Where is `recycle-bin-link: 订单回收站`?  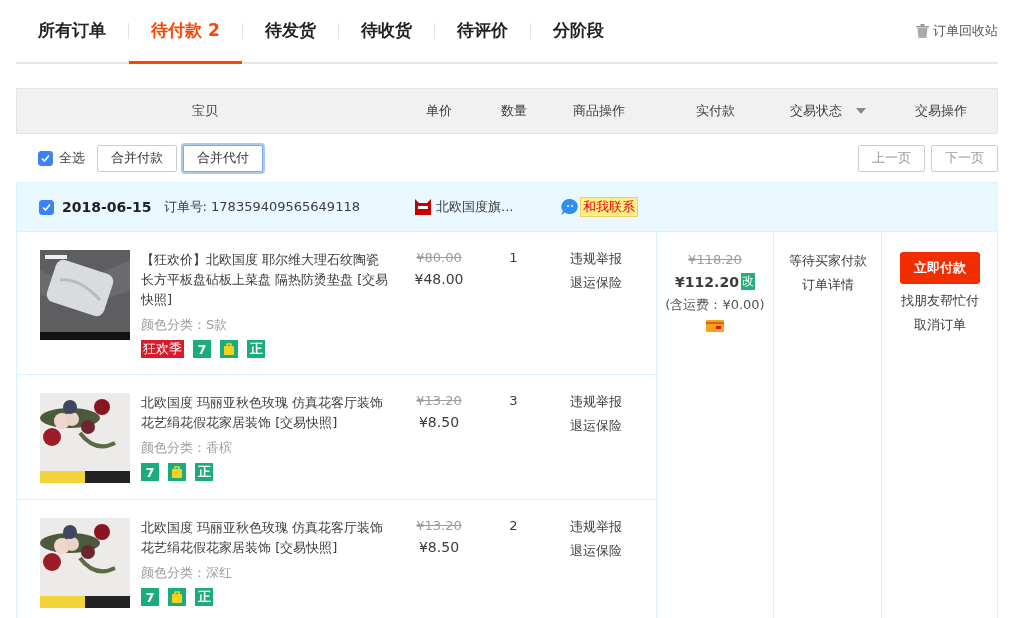
recycle-bin-link: 订单回收站 is located at coordinates (957, 31).